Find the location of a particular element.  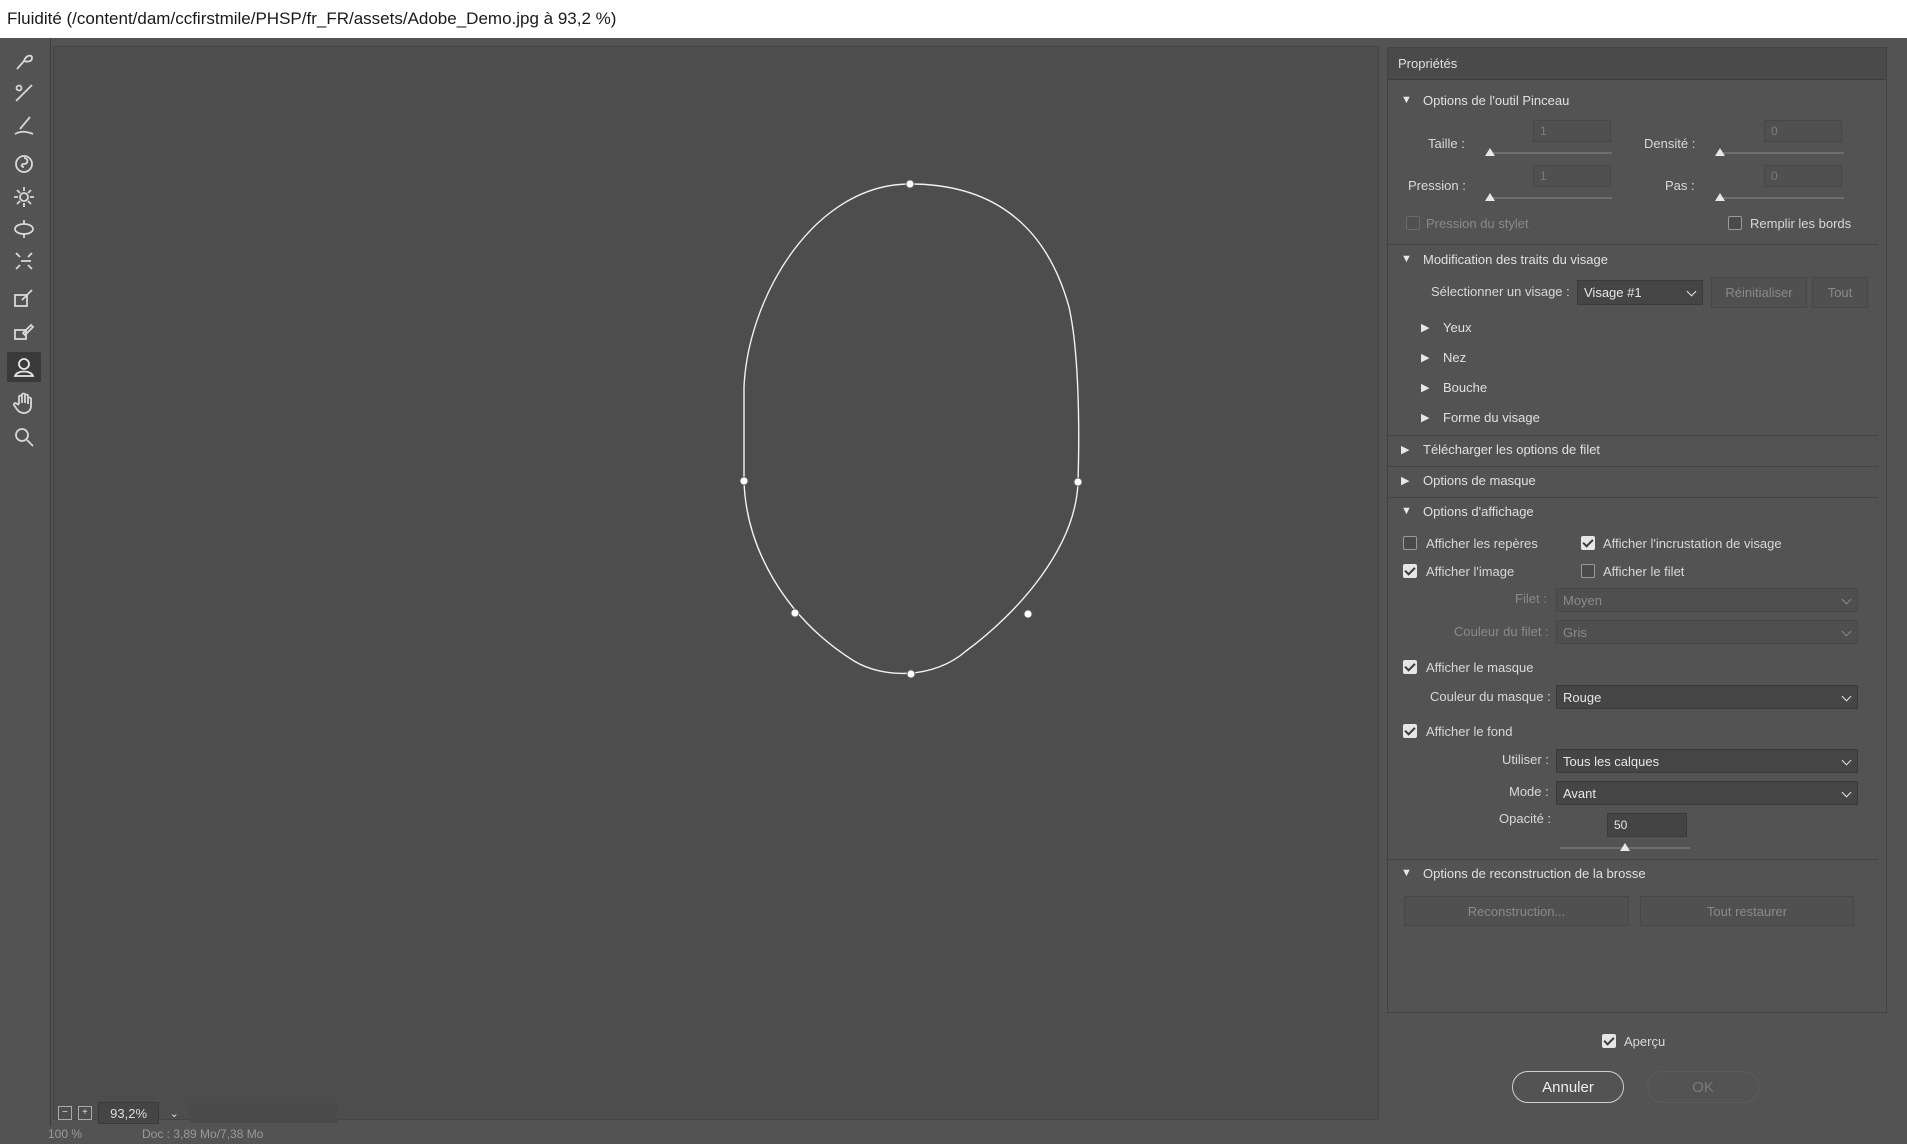

section-face-aware: ▼ Modification des traits du visage is located at coordinates (1633, 259).